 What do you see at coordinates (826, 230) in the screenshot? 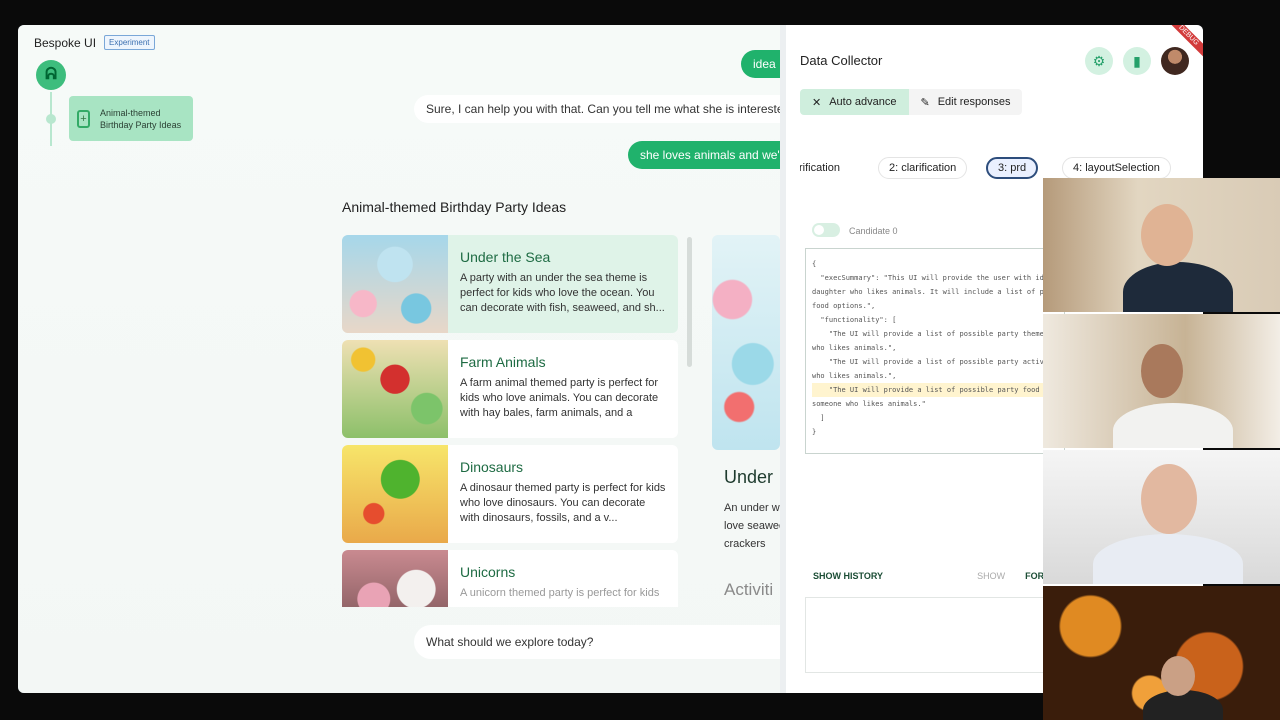
I see `candidate-toggle` at bounding box center [826, 230].